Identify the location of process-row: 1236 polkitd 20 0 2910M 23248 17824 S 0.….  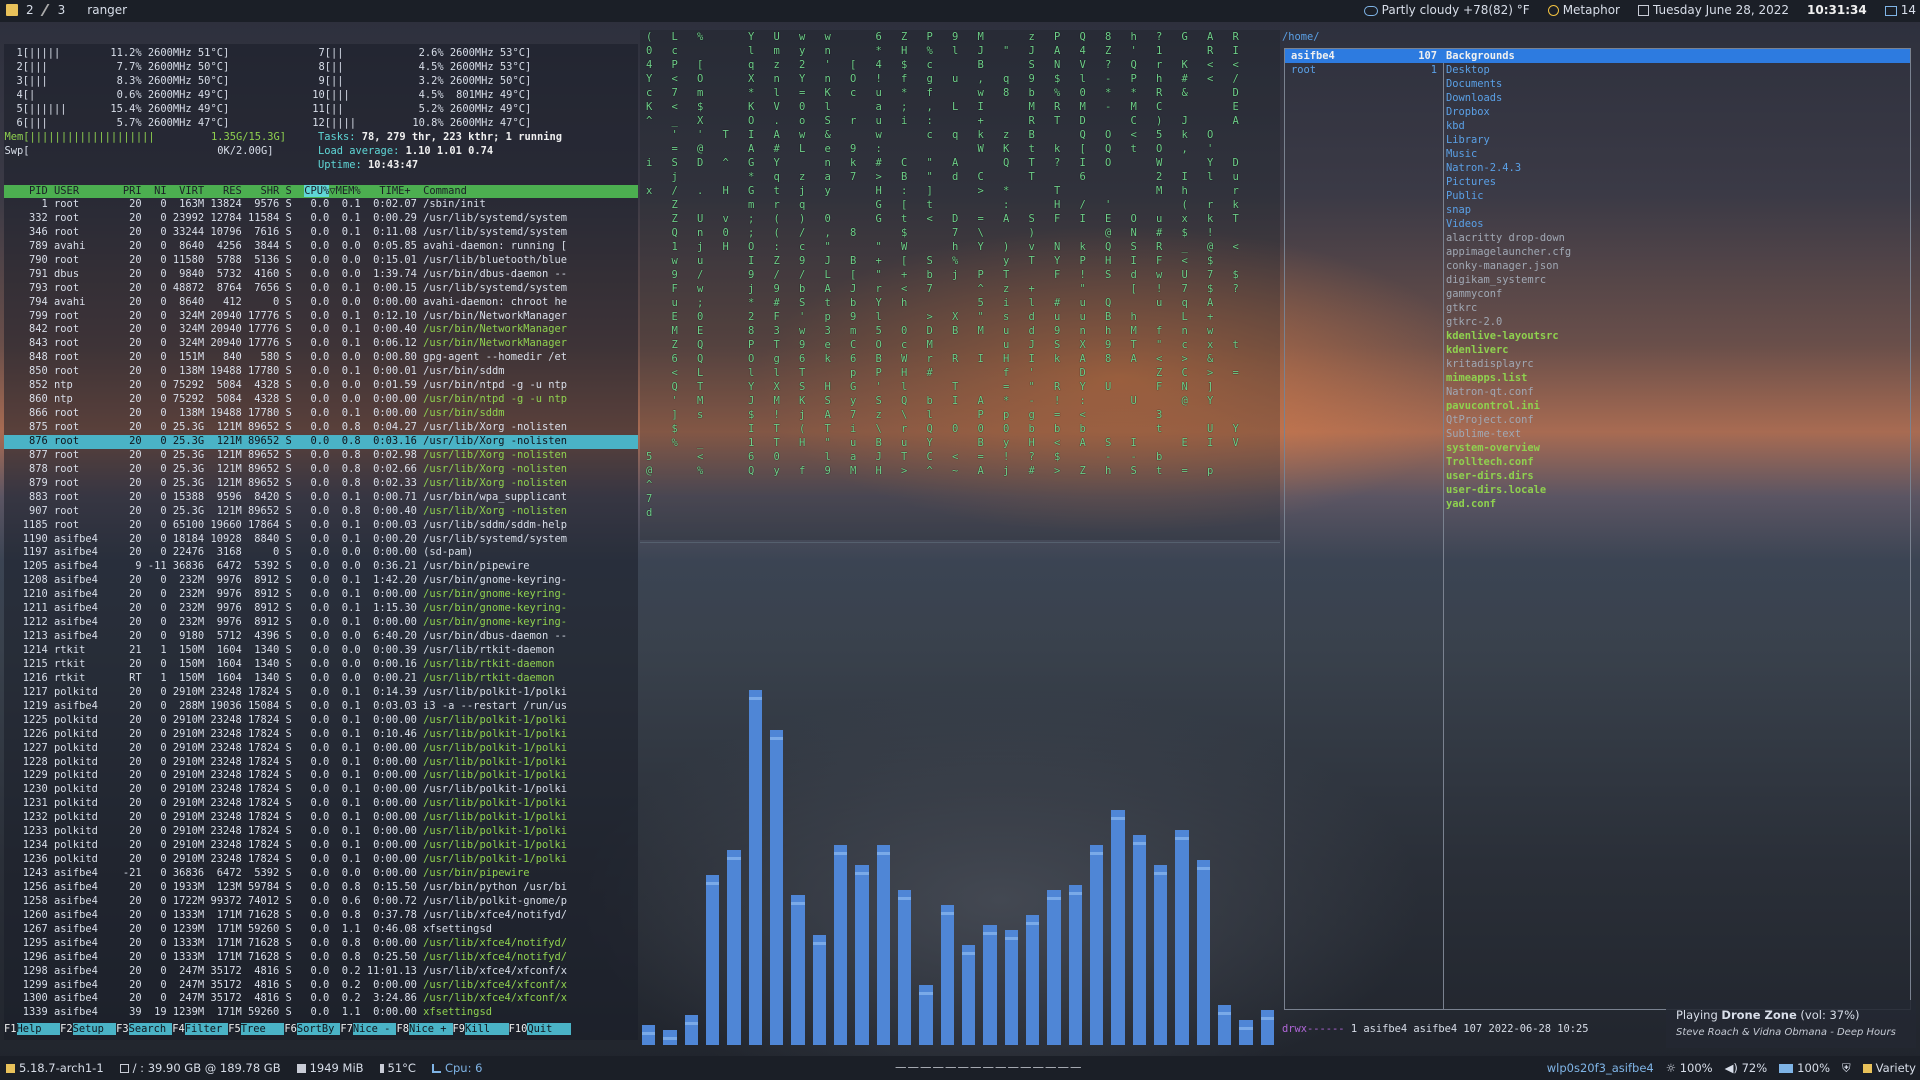
(321, 860).